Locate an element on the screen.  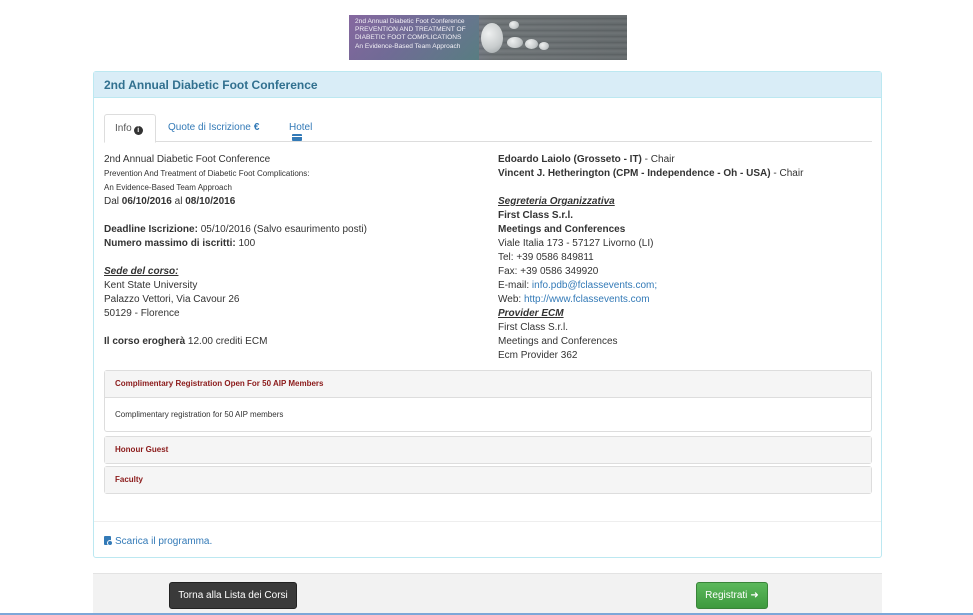
deadline-label: Deadline Iscrizione: is located at coordinates (151, 229).